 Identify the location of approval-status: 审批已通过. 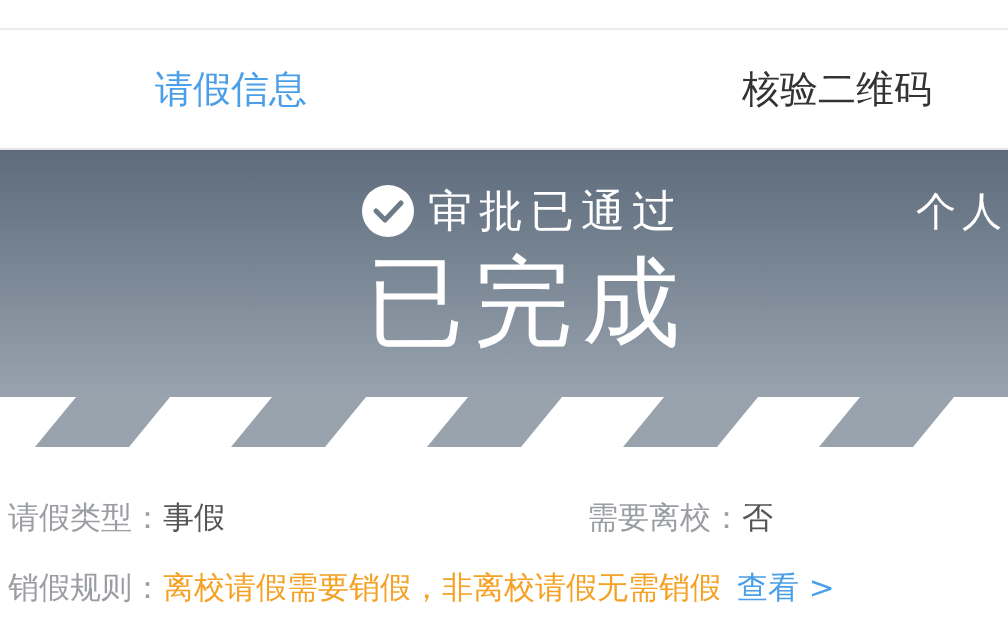
(555, 210).